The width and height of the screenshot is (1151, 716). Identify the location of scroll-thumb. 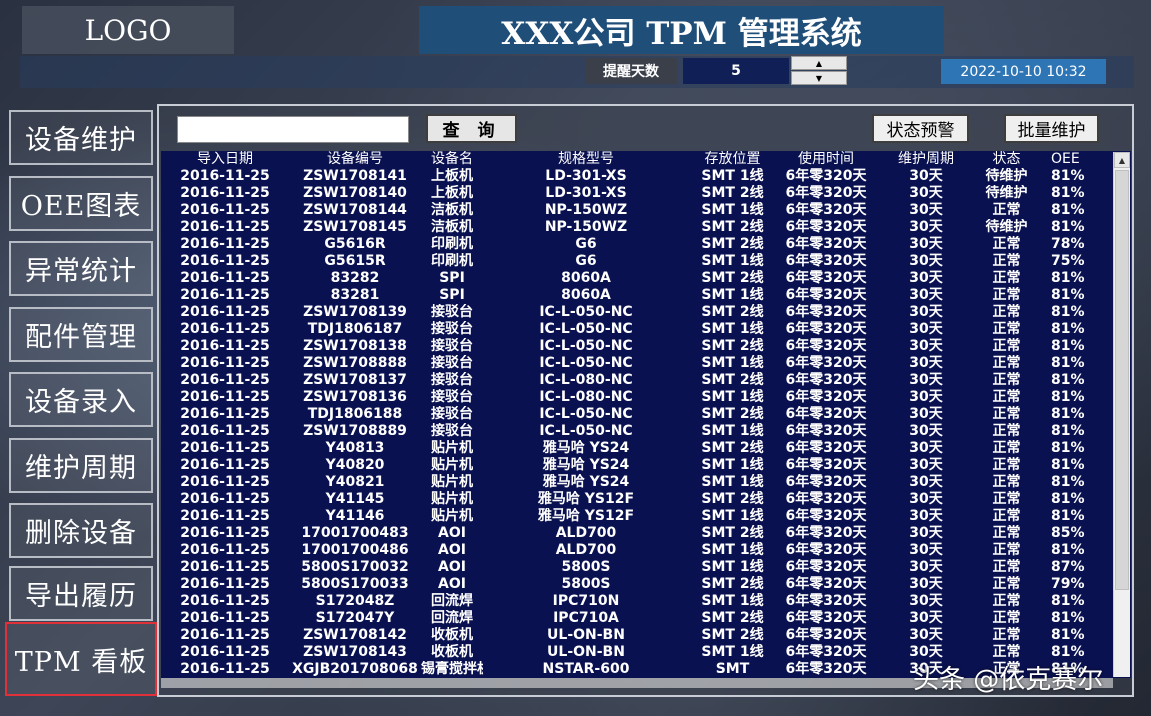
(1122, 380).